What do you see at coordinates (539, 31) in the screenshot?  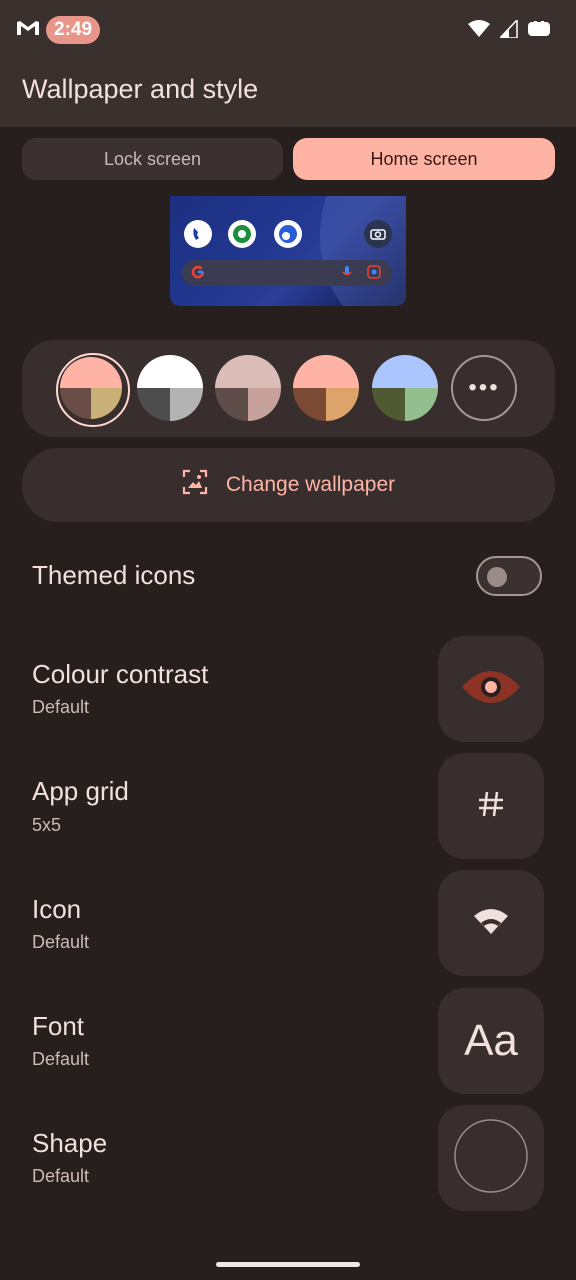 I see `battery-icon` at bounding box center [539, 31].